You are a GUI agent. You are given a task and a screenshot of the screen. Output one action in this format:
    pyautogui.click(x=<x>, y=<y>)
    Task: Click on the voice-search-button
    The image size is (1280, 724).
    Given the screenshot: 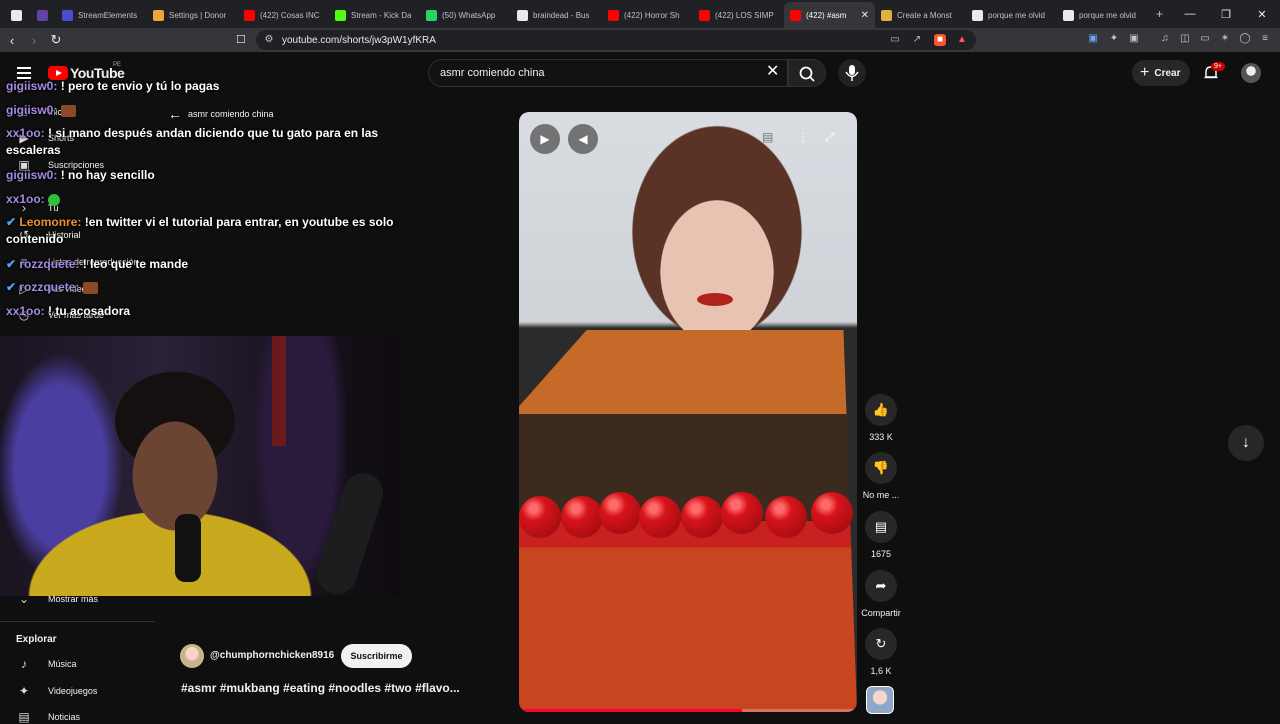 What is the action you would take?
    pyautogui.click(x=852, y=73)
    